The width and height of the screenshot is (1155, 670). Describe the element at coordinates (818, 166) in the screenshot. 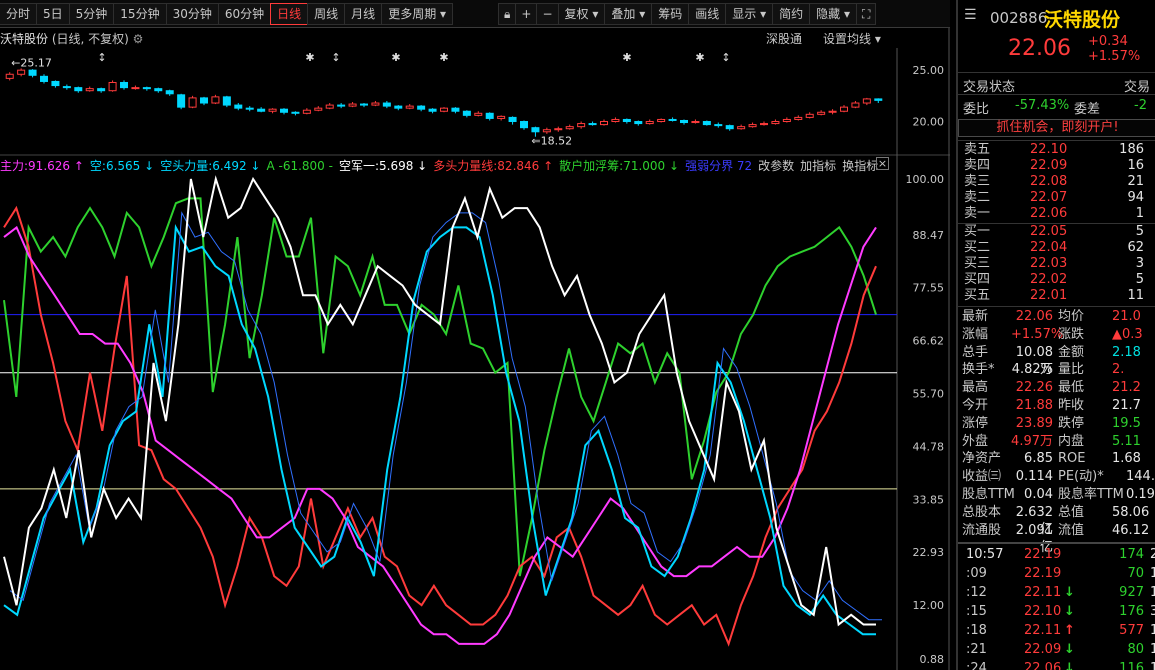

I see `legend-item-9: 加指标` at that location.